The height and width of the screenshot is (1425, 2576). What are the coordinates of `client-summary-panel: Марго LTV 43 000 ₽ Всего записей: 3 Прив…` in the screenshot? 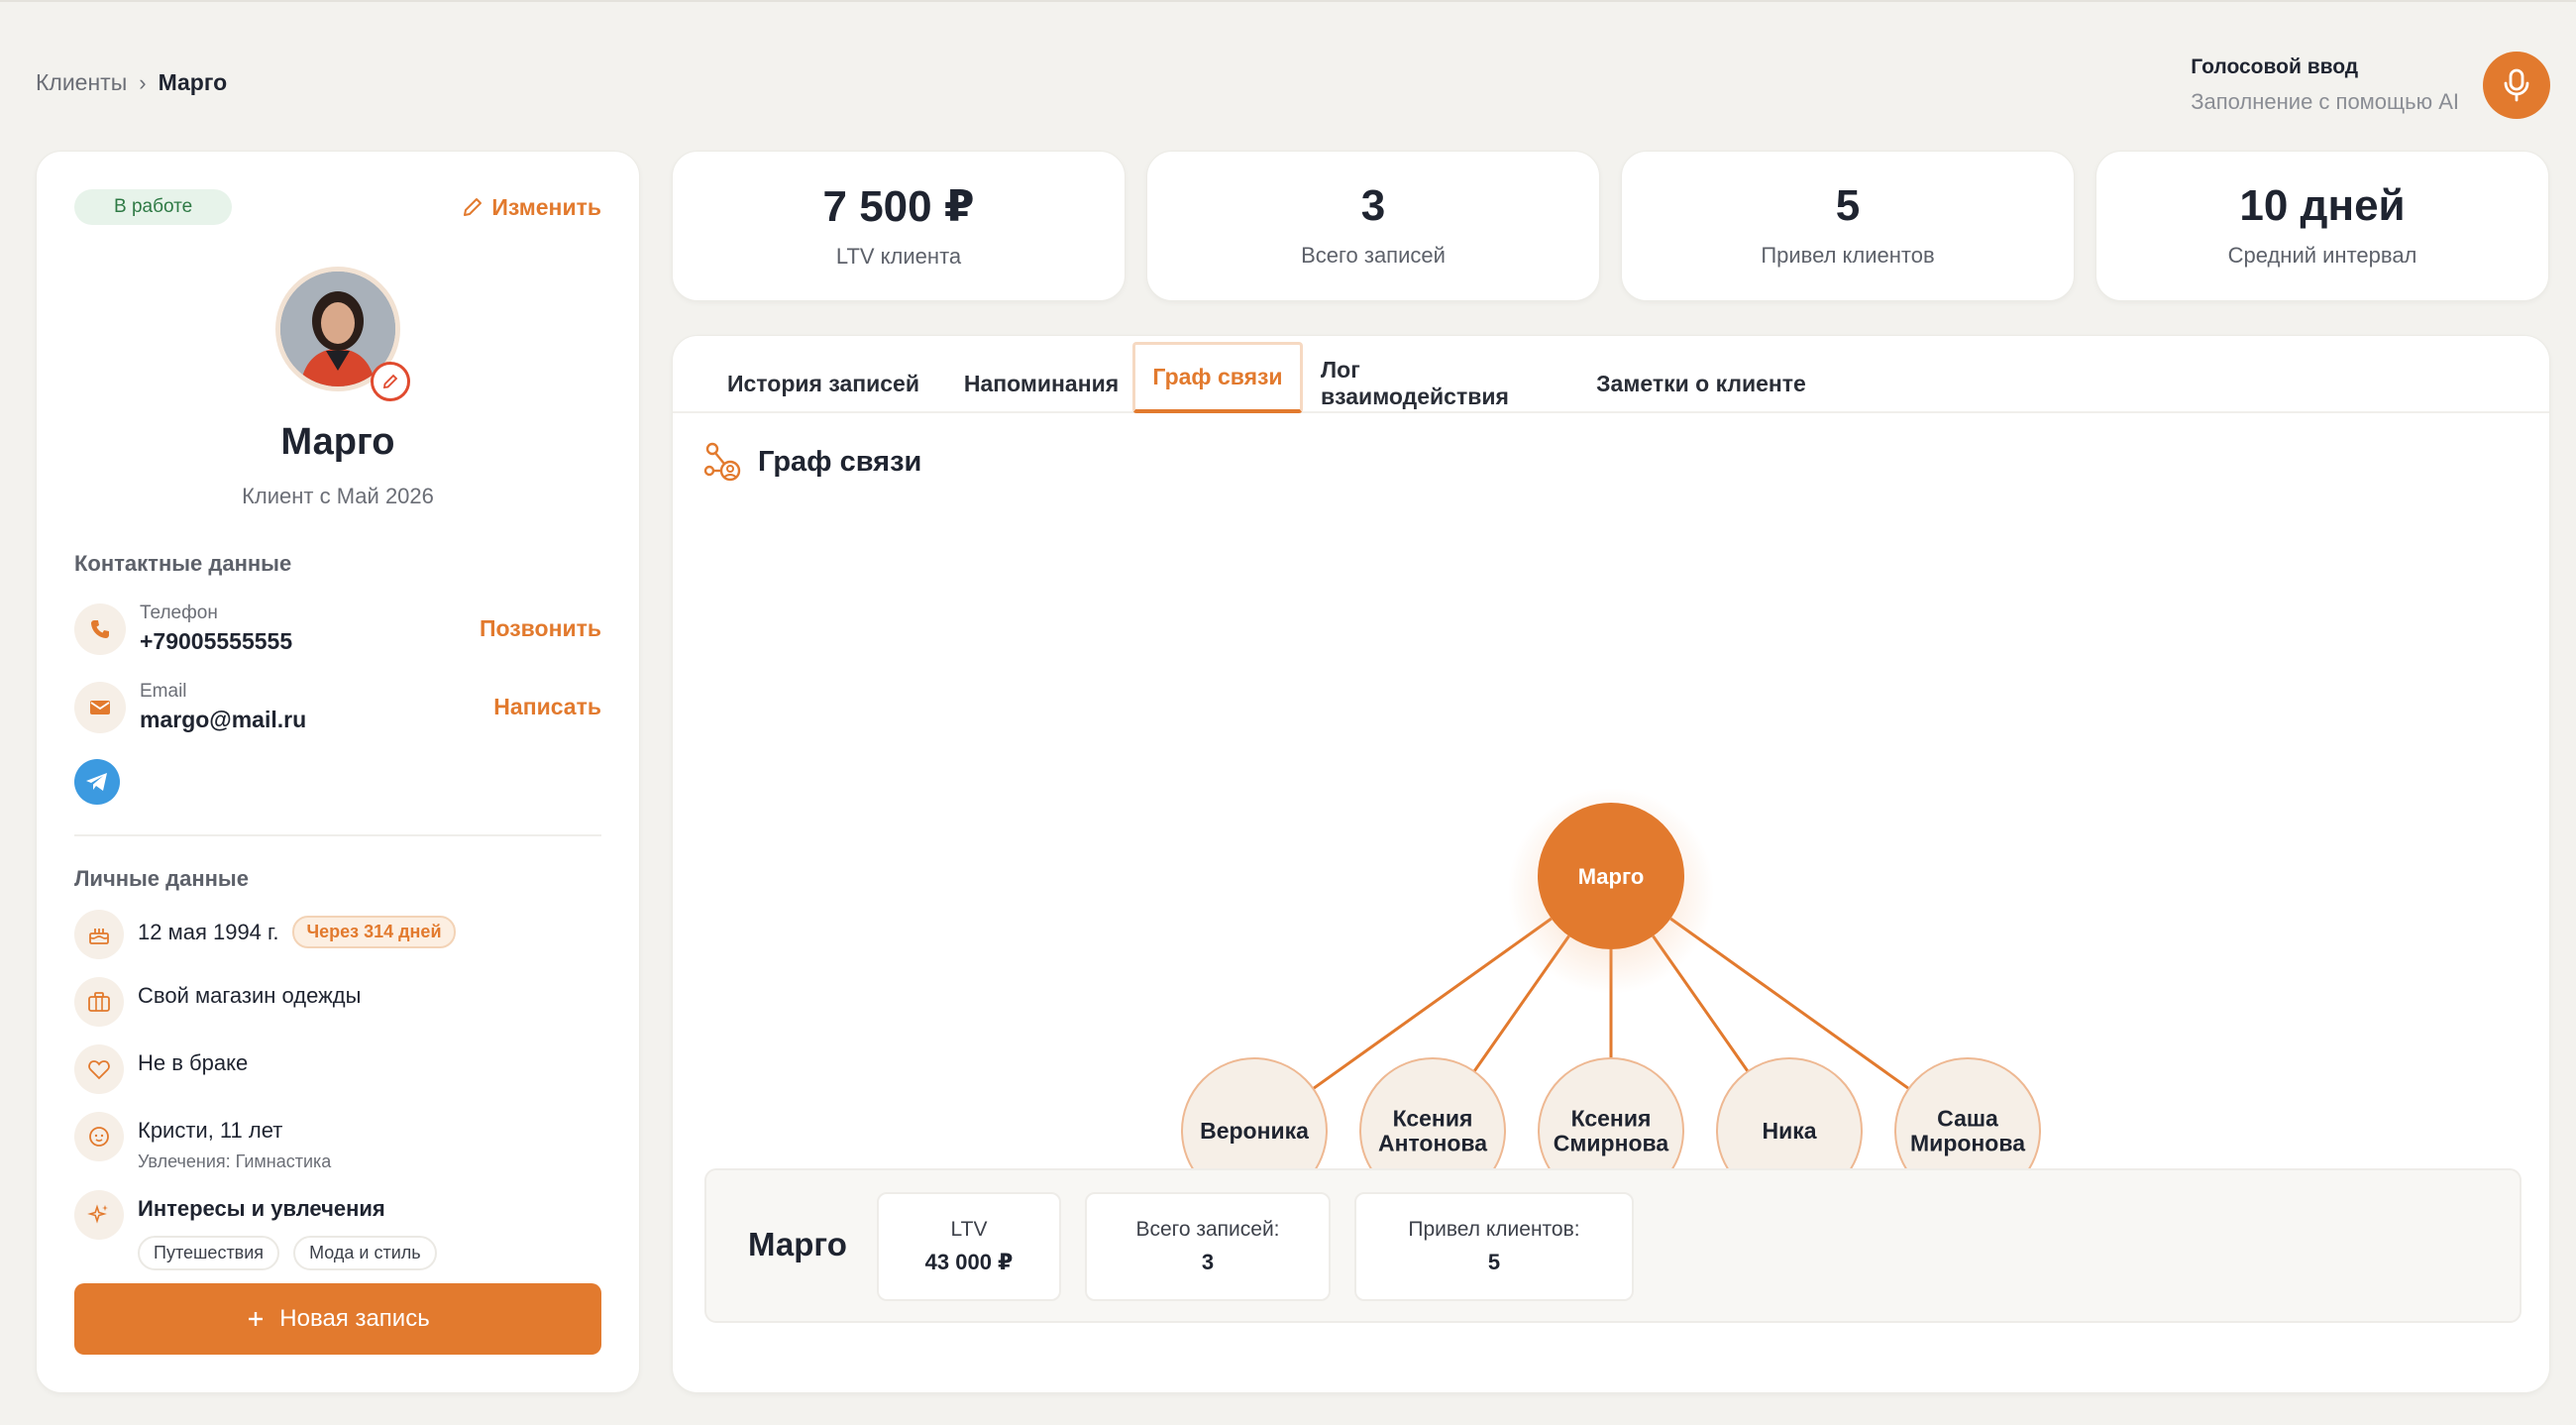 It's located at (1613, 1245).